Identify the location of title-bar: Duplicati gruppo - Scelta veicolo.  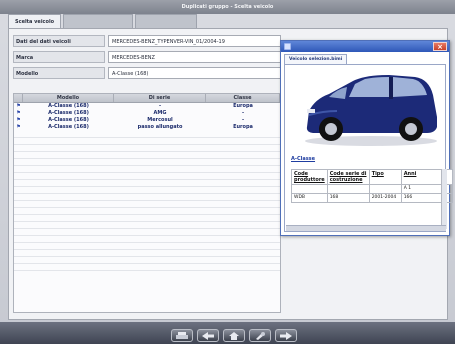
(227, 7).